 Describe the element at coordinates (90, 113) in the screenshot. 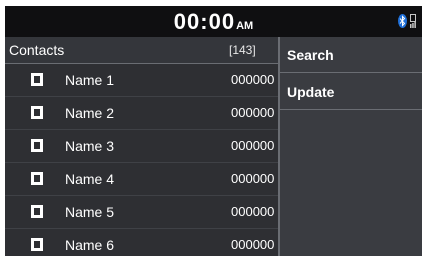

I see `contact-name: Name 2` at that location.